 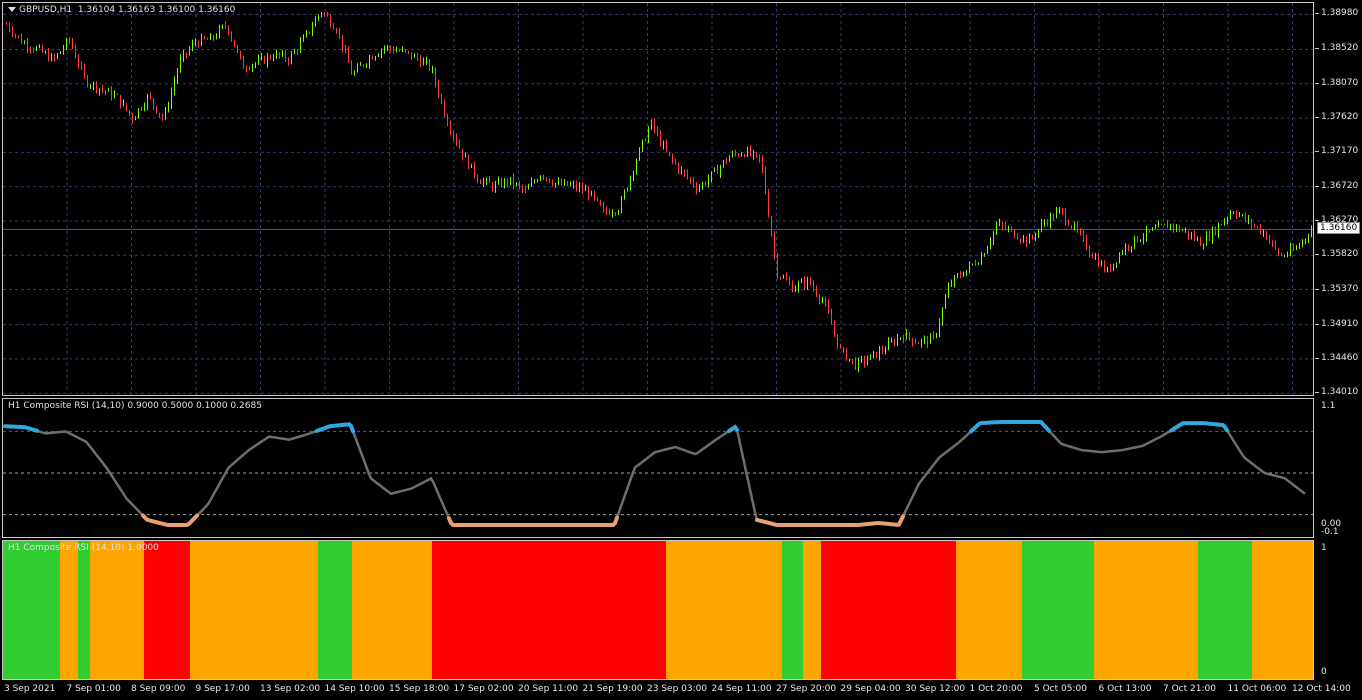 I want to click on state-level-bottom: 0, so click(x=1324, y=672).